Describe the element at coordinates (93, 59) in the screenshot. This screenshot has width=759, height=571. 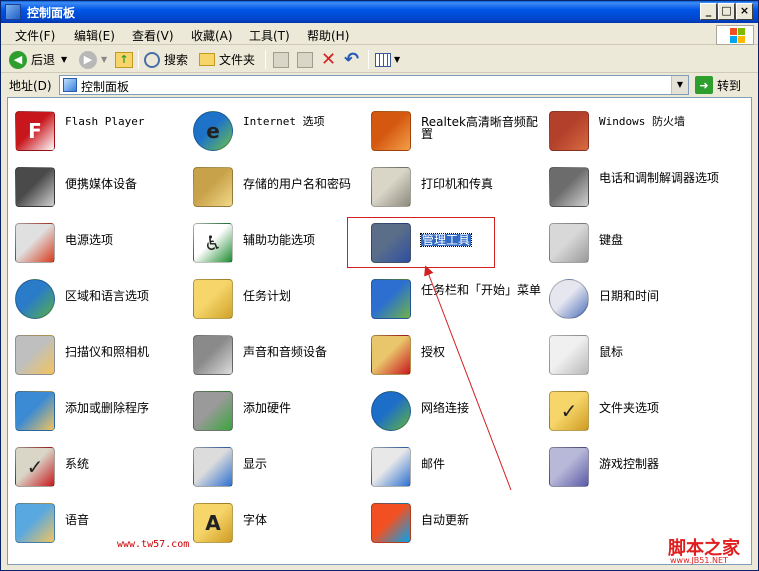
I see `forward-button: ▶ ▼` at that location.